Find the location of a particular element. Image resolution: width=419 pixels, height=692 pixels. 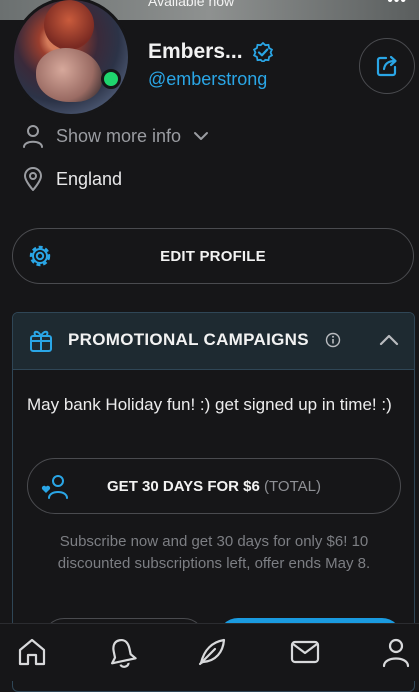

share-icon is located at coordinates (386, 66).